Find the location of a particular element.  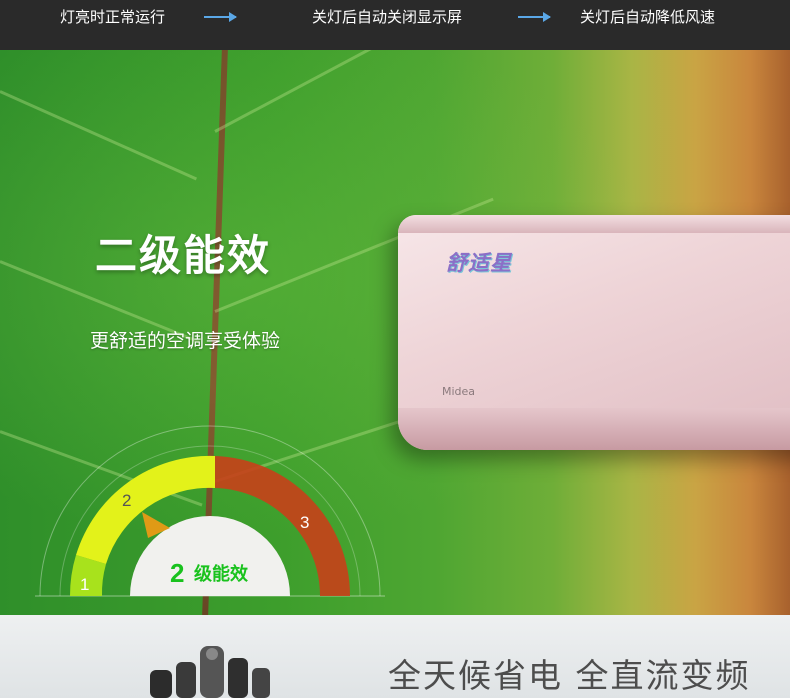

hero-subtitle: 更舒适的空调享受体验 is located at coordinates (185, 341).